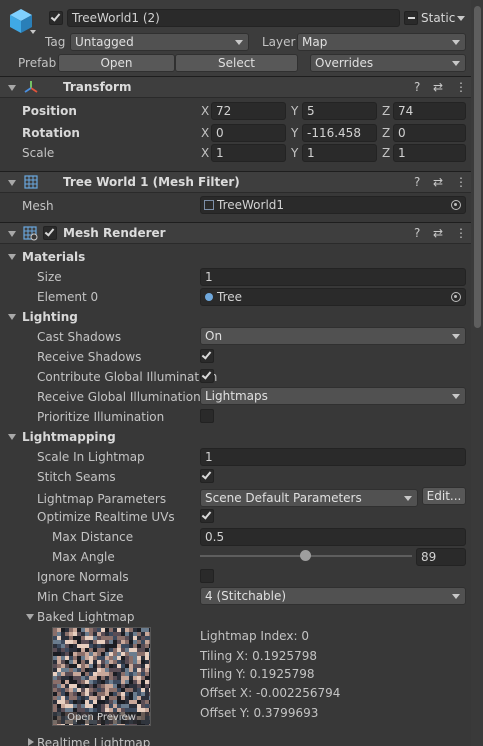 The width and height of the screenshot is (483, 746). What do you see at coordinates (114, 233) in the screenshot?
I see `mesh-renderer-title: Mesh Renderer` at bounding box center [114, 233].